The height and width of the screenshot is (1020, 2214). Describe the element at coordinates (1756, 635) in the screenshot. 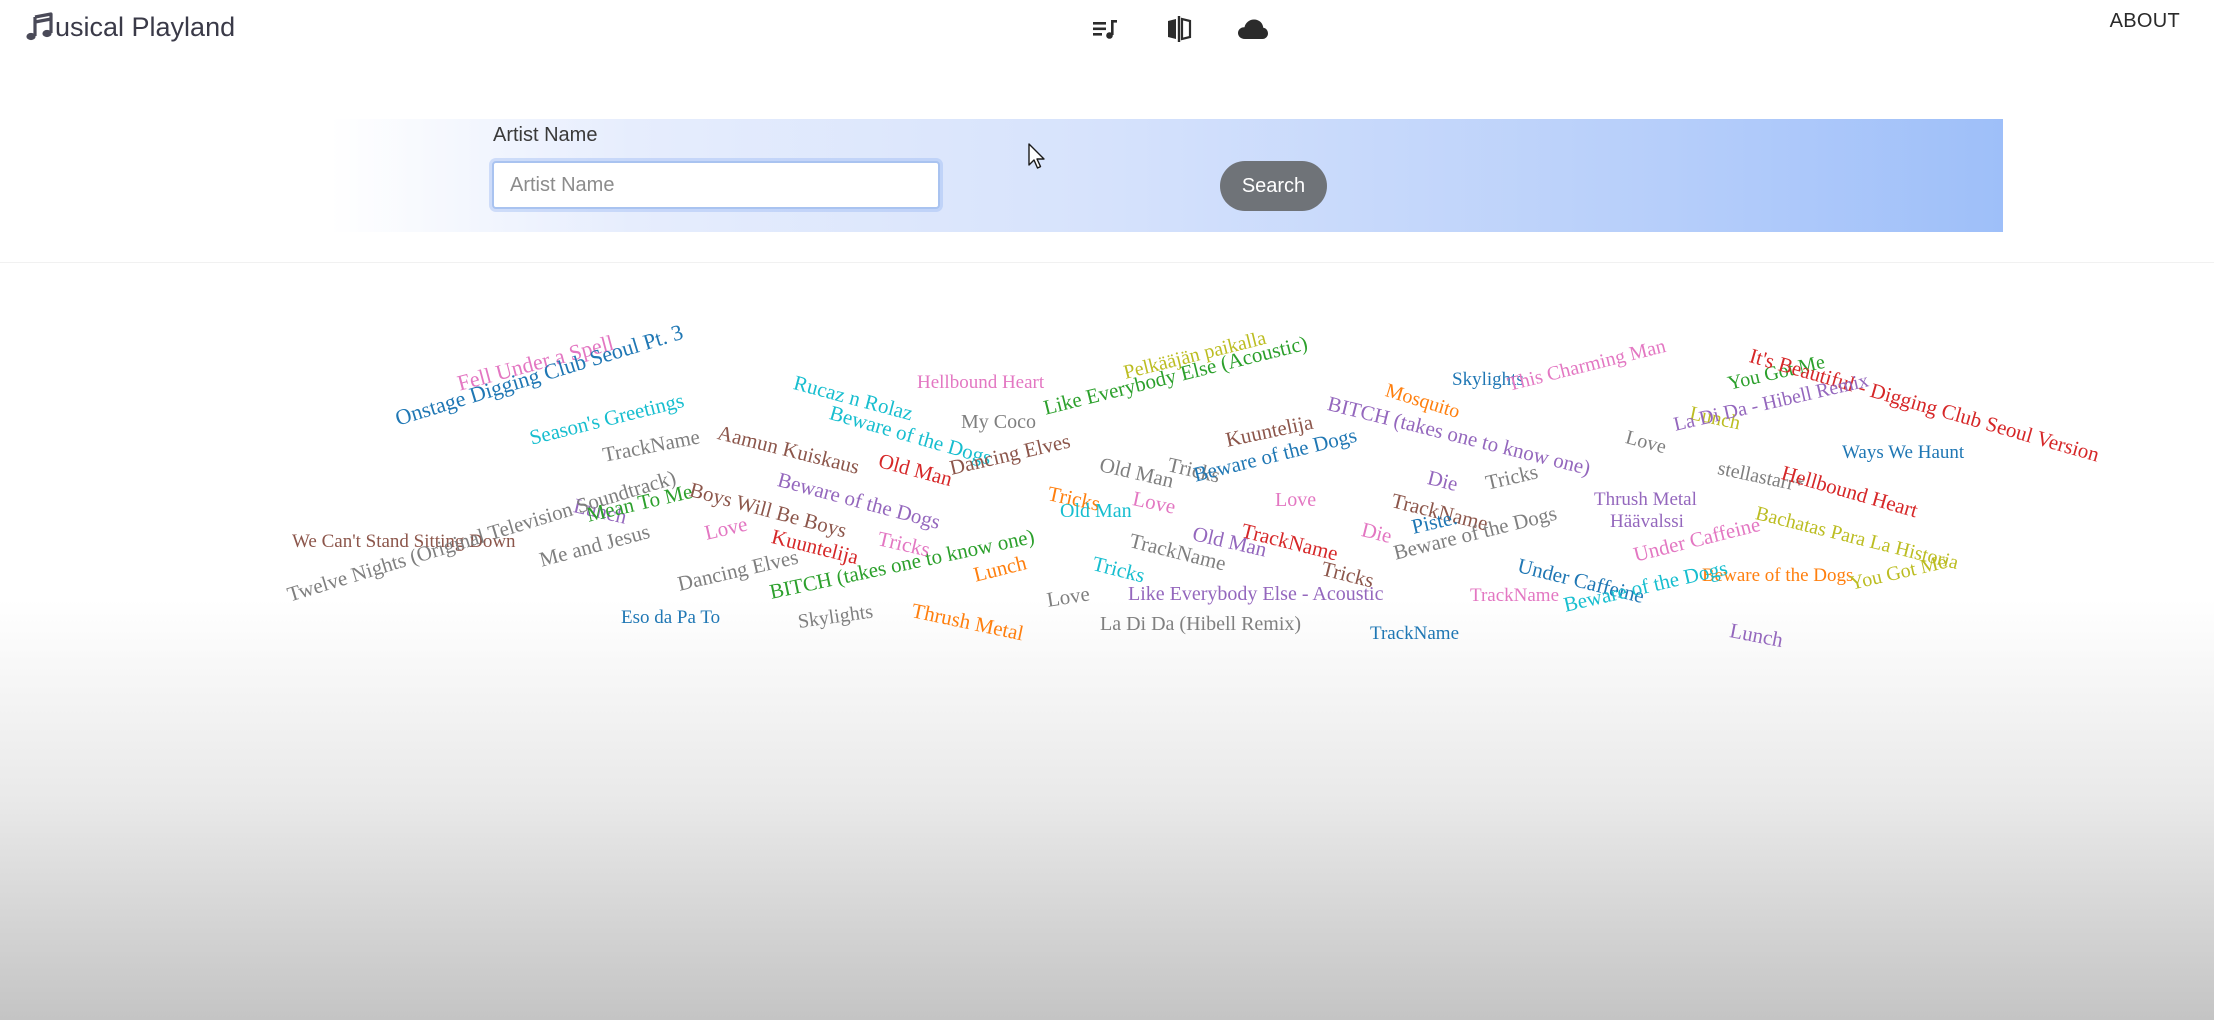

I see `word-cloud-item: Lunch` at that location.